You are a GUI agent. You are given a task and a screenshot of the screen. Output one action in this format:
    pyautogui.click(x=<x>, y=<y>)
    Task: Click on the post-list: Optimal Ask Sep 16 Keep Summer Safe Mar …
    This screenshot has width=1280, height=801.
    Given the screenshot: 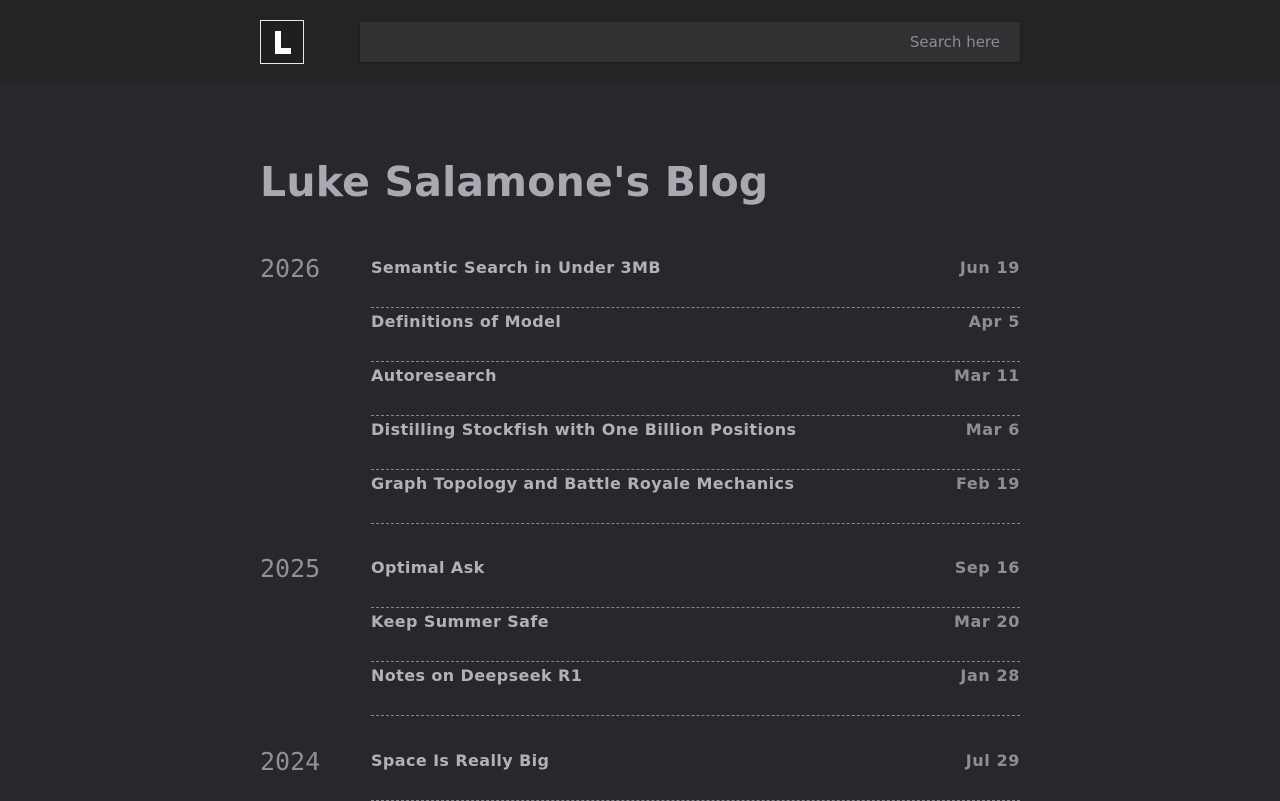 What is the action you would take?
    pyautogui.click(x=695, y=635)
    